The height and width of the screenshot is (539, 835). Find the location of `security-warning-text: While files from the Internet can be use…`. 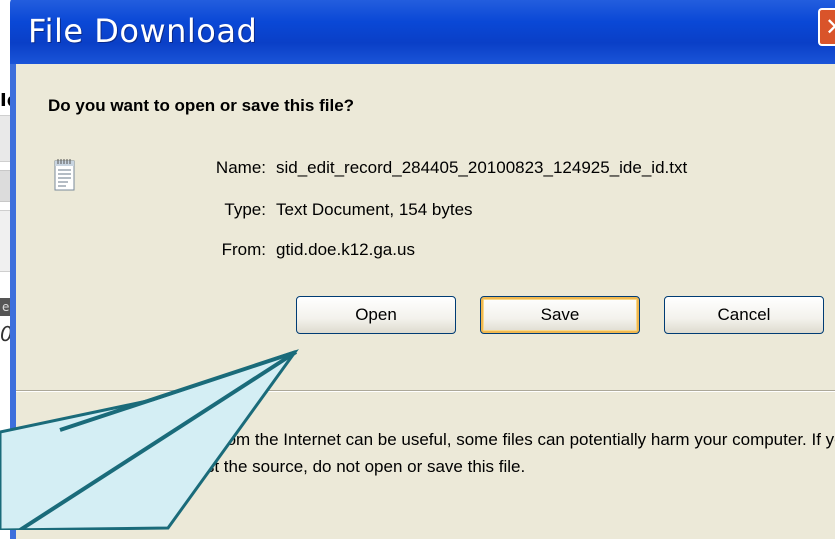

security-warning-text: While files from the Internet can be use… is located at coordinates (484, 453).